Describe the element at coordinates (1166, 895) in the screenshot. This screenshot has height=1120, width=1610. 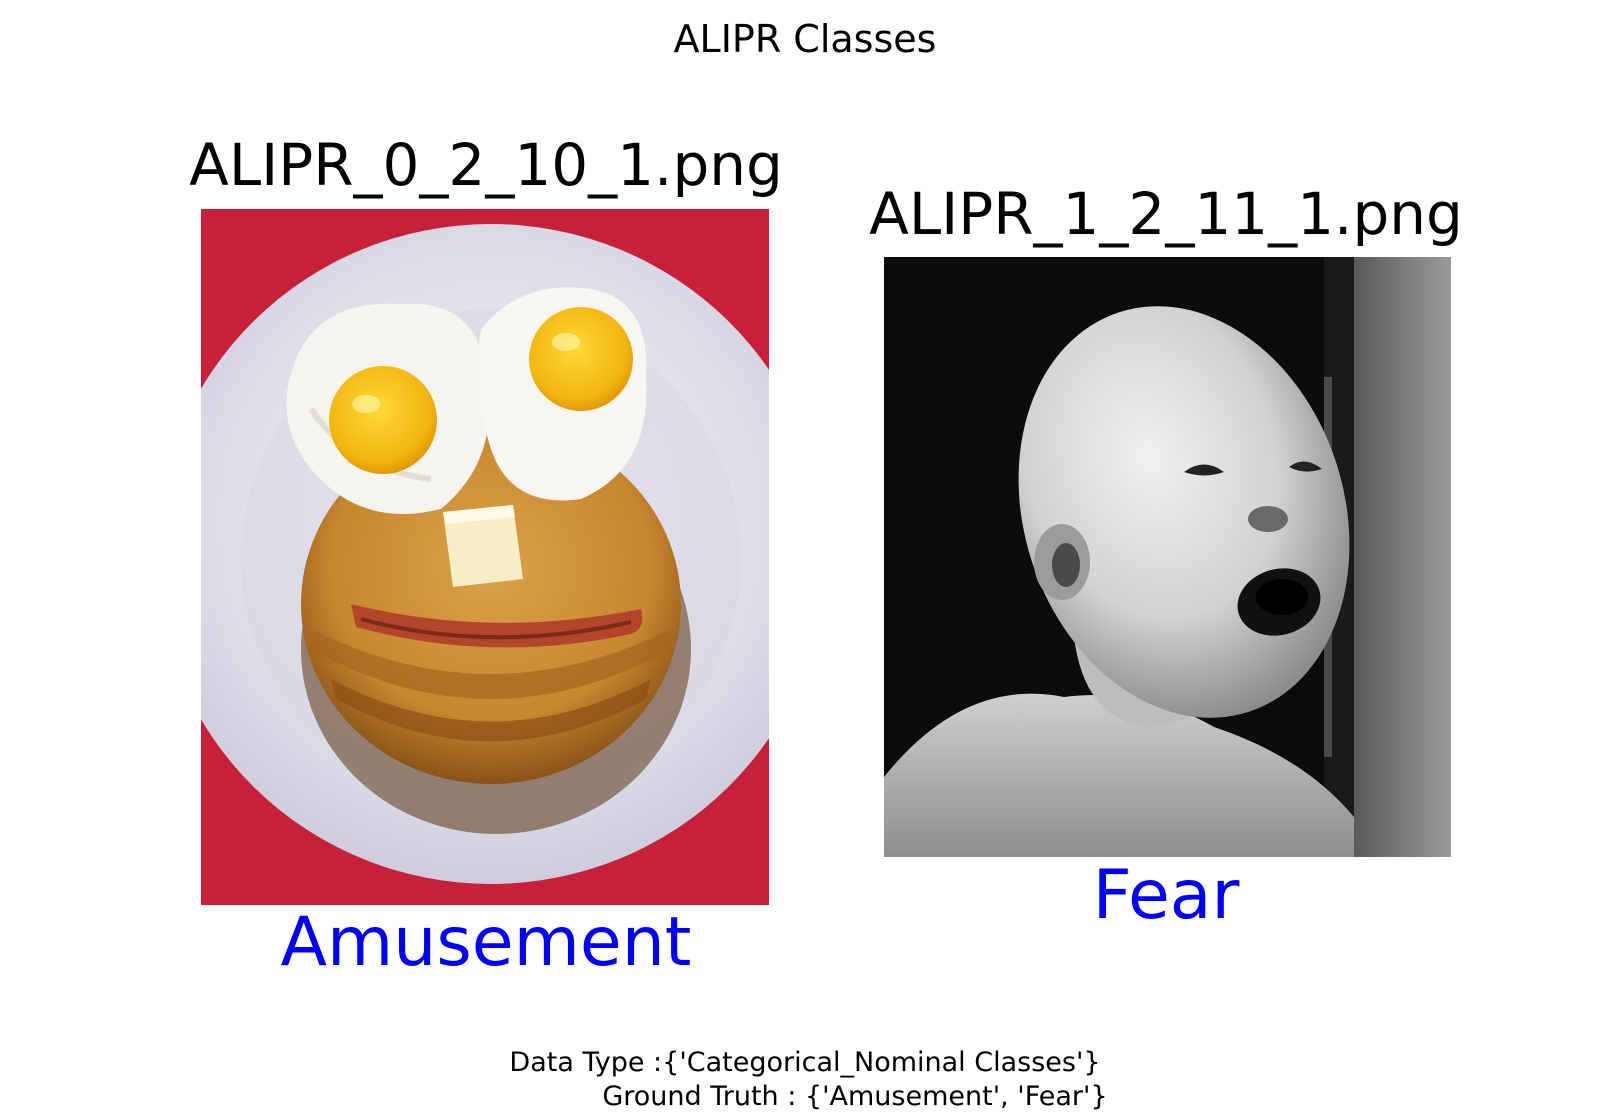
I see `panel-2-class-label: Fear` at that location.